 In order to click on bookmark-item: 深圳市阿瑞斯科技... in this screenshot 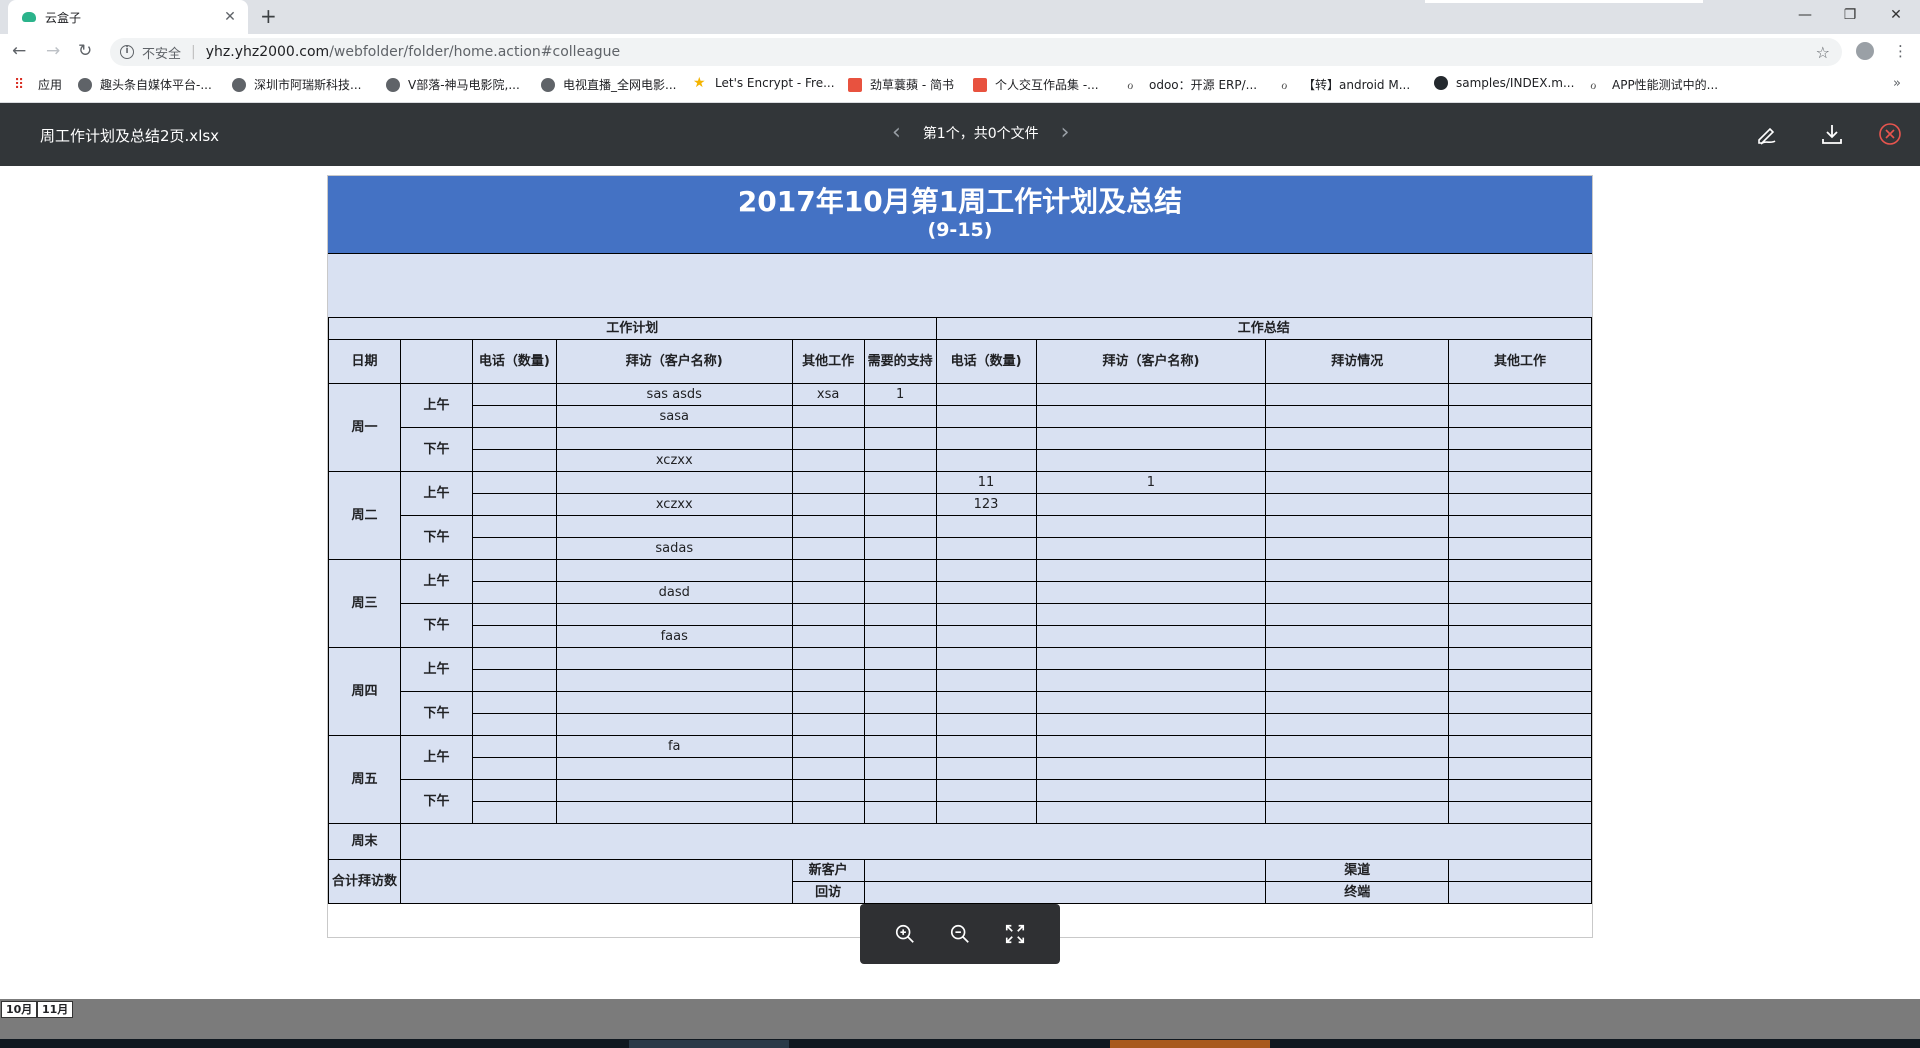, I will do `click(296, 84)`.